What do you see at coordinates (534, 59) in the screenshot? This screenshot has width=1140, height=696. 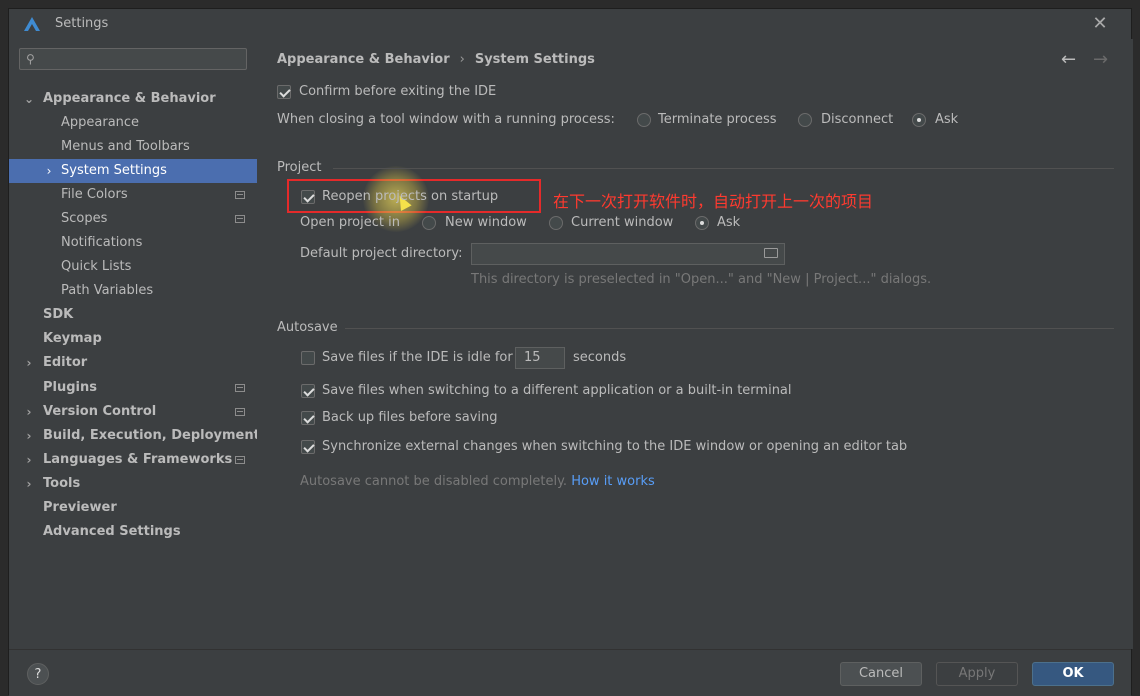 I see `breadcrumb-current: System Settings` at bounding box center [534, 59].